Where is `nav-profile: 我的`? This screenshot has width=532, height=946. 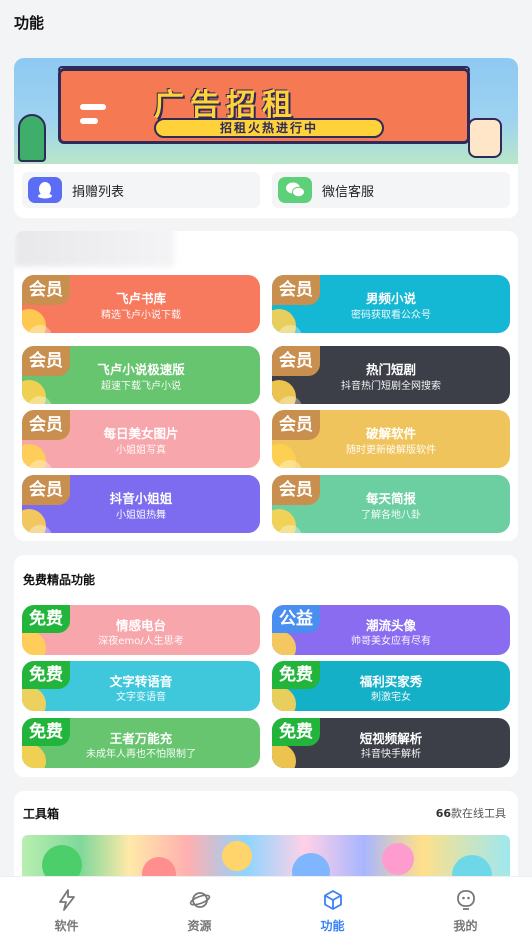
nav-profile: 我的 is located at coordinates (465, 911).